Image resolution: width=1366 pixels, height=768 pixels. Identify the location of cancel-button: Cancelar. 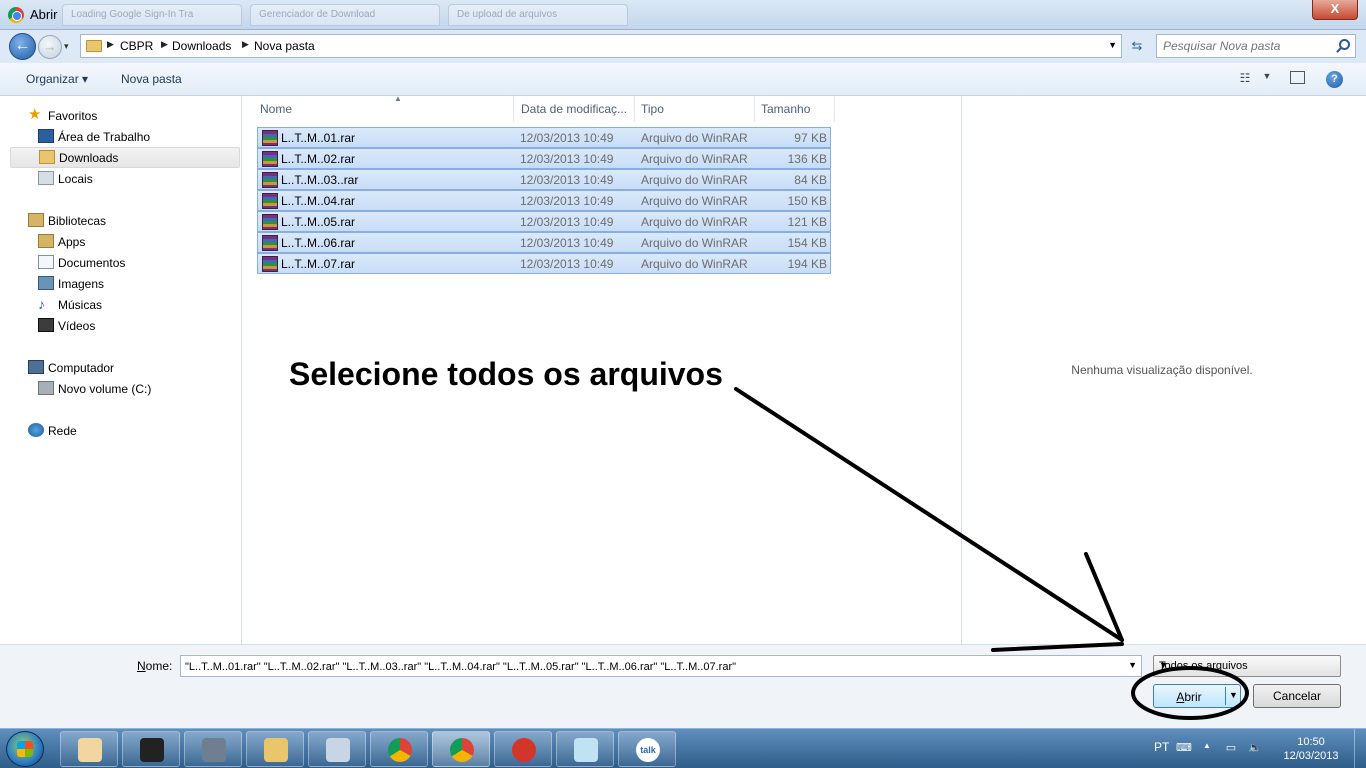
(1297, 696).